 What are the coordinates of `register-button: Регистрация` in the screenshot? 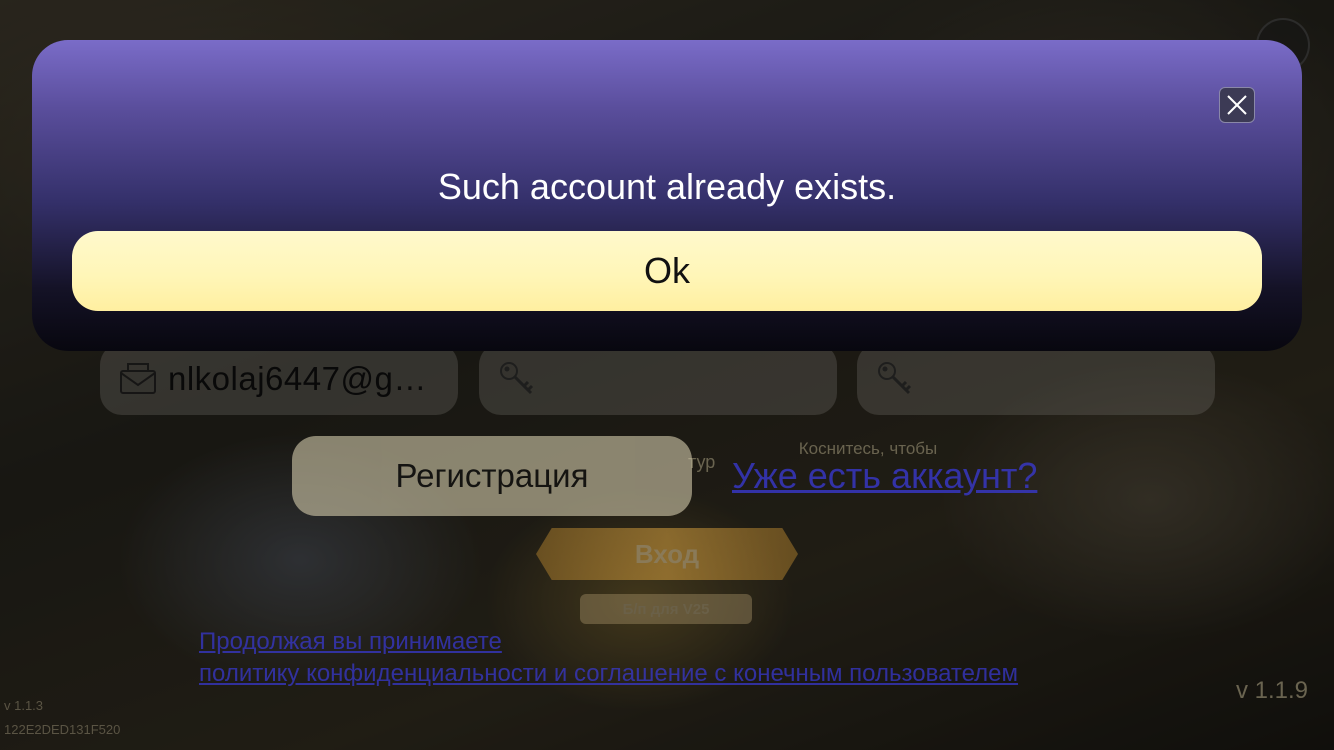 It's located at (492, 476).